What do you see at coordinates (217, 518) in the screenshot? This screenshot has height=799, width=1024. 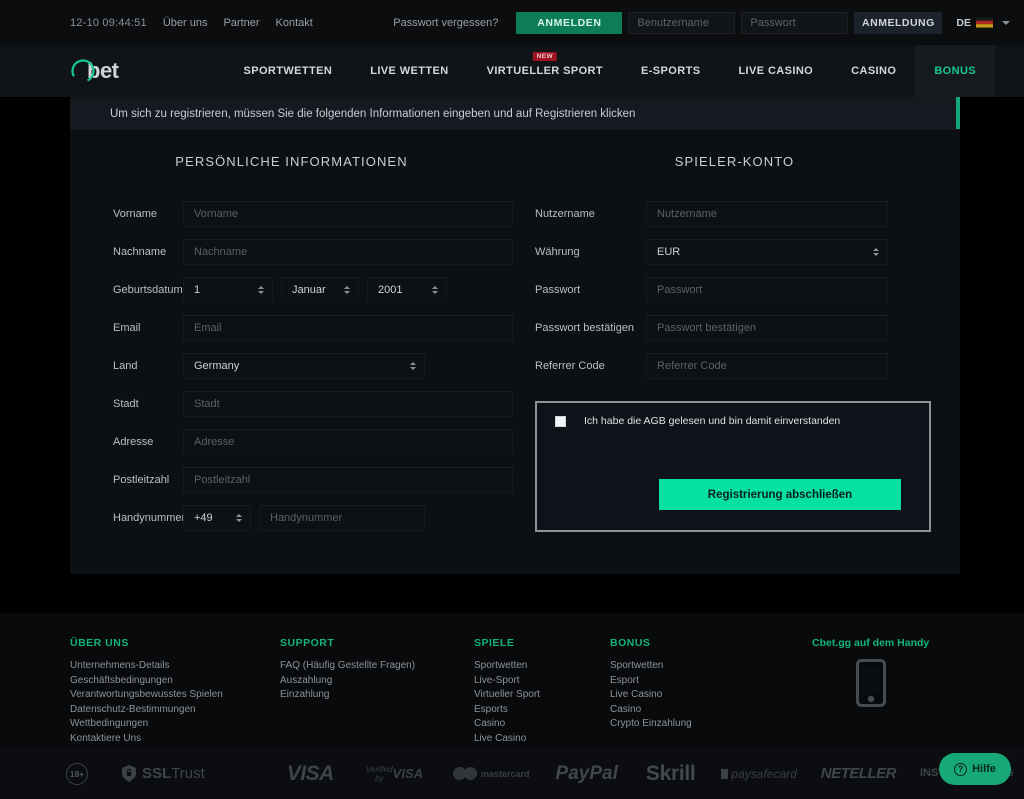 I see `country-code-select: +49` at bounding box center [217, 518].